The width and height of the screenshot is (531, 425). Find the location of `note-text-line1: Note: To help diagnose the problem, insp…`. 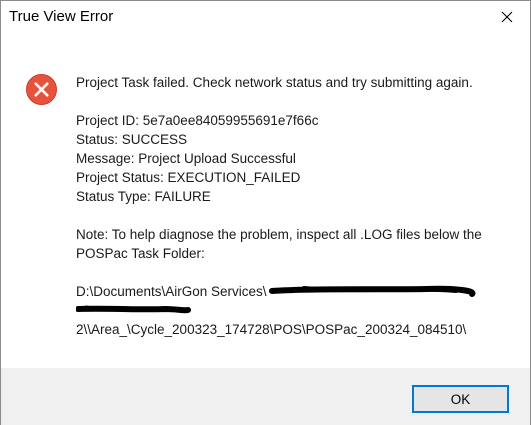

note-text-line1: Note: To help diagnose the problem, insp… is located at coordinates (279, 234).